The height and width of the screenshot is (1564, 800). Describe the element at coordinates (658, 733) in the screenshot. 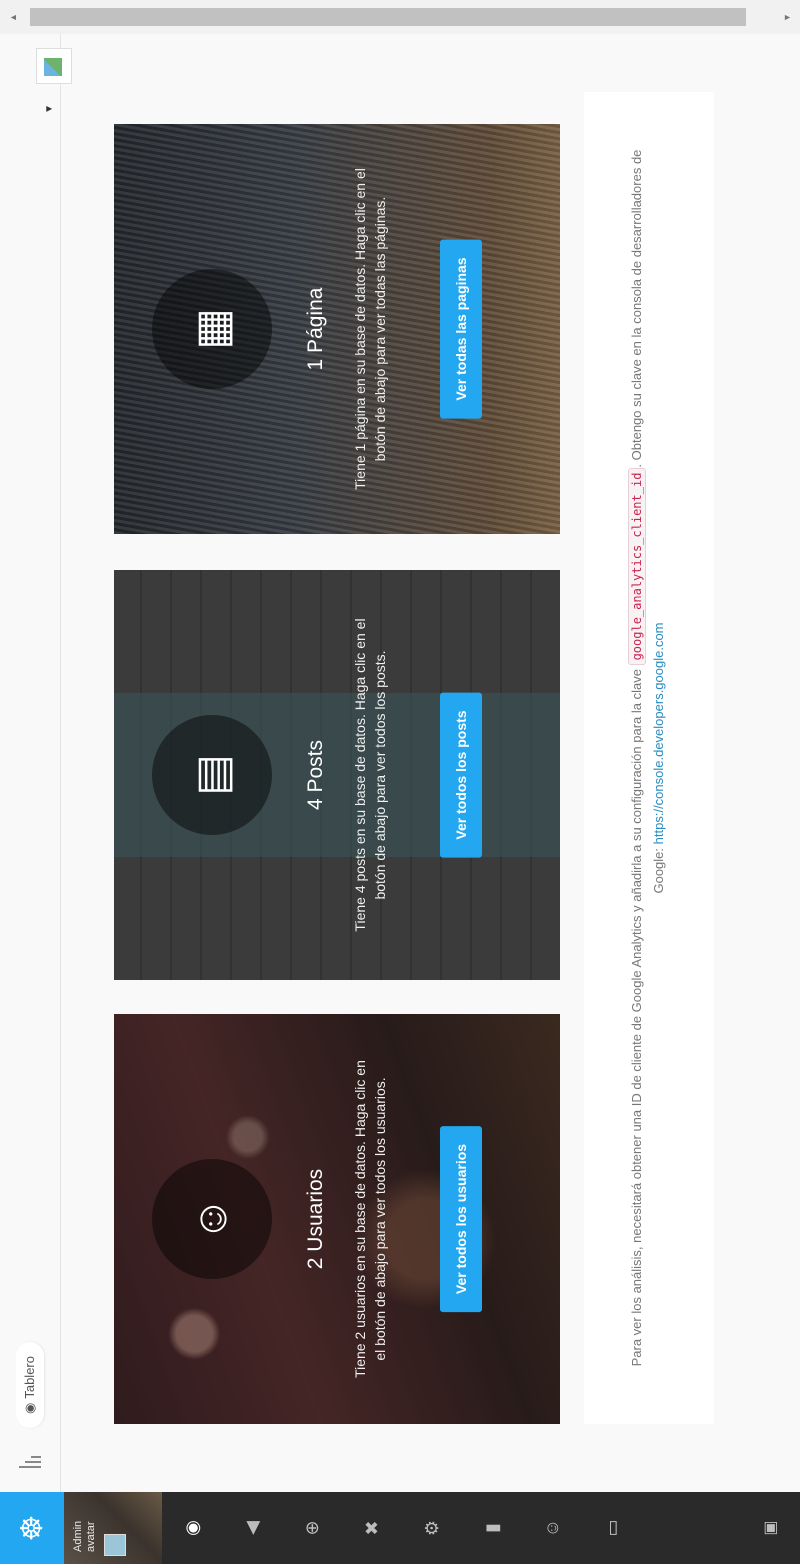

I see `google-console-link: https://console.developers.google.com` at that location.